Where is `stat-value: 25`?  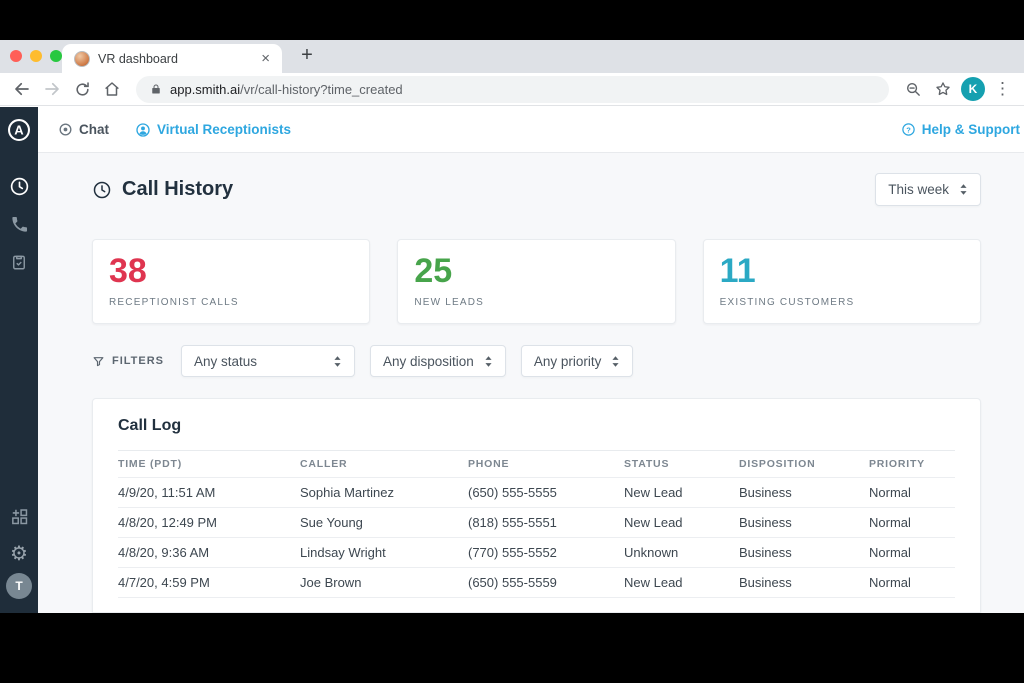
stat-value: 25 is located at coordinates (433, 271).